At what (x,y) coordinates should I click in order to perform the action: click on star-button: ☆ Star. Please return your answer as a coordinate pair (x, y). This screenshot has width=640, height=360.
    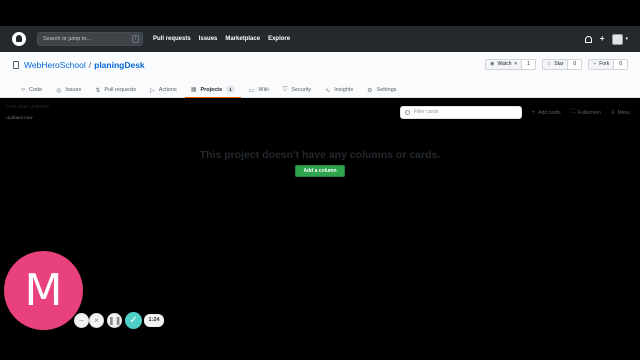
    Looking at the image, I should click on (555, 64).